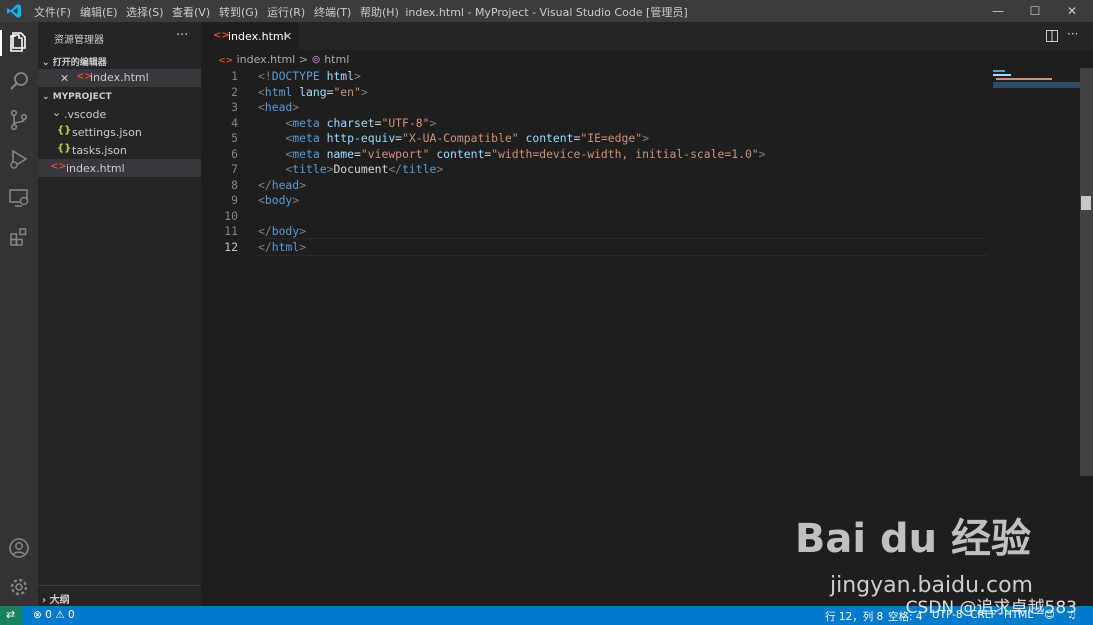 This screenshot has width=1093, height=625. Describe the element at coordinates (313, 92) in the screenshot. I see `code-line: <html lang="en">` at that location.